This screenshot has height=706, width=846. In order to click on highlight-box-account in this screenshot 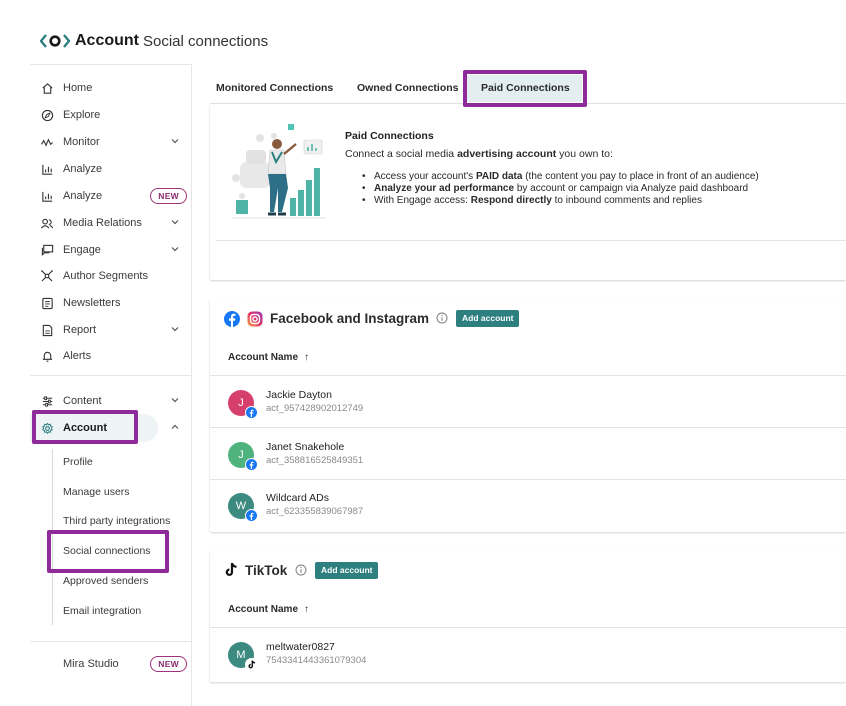, I will do `click(85, 427)`.